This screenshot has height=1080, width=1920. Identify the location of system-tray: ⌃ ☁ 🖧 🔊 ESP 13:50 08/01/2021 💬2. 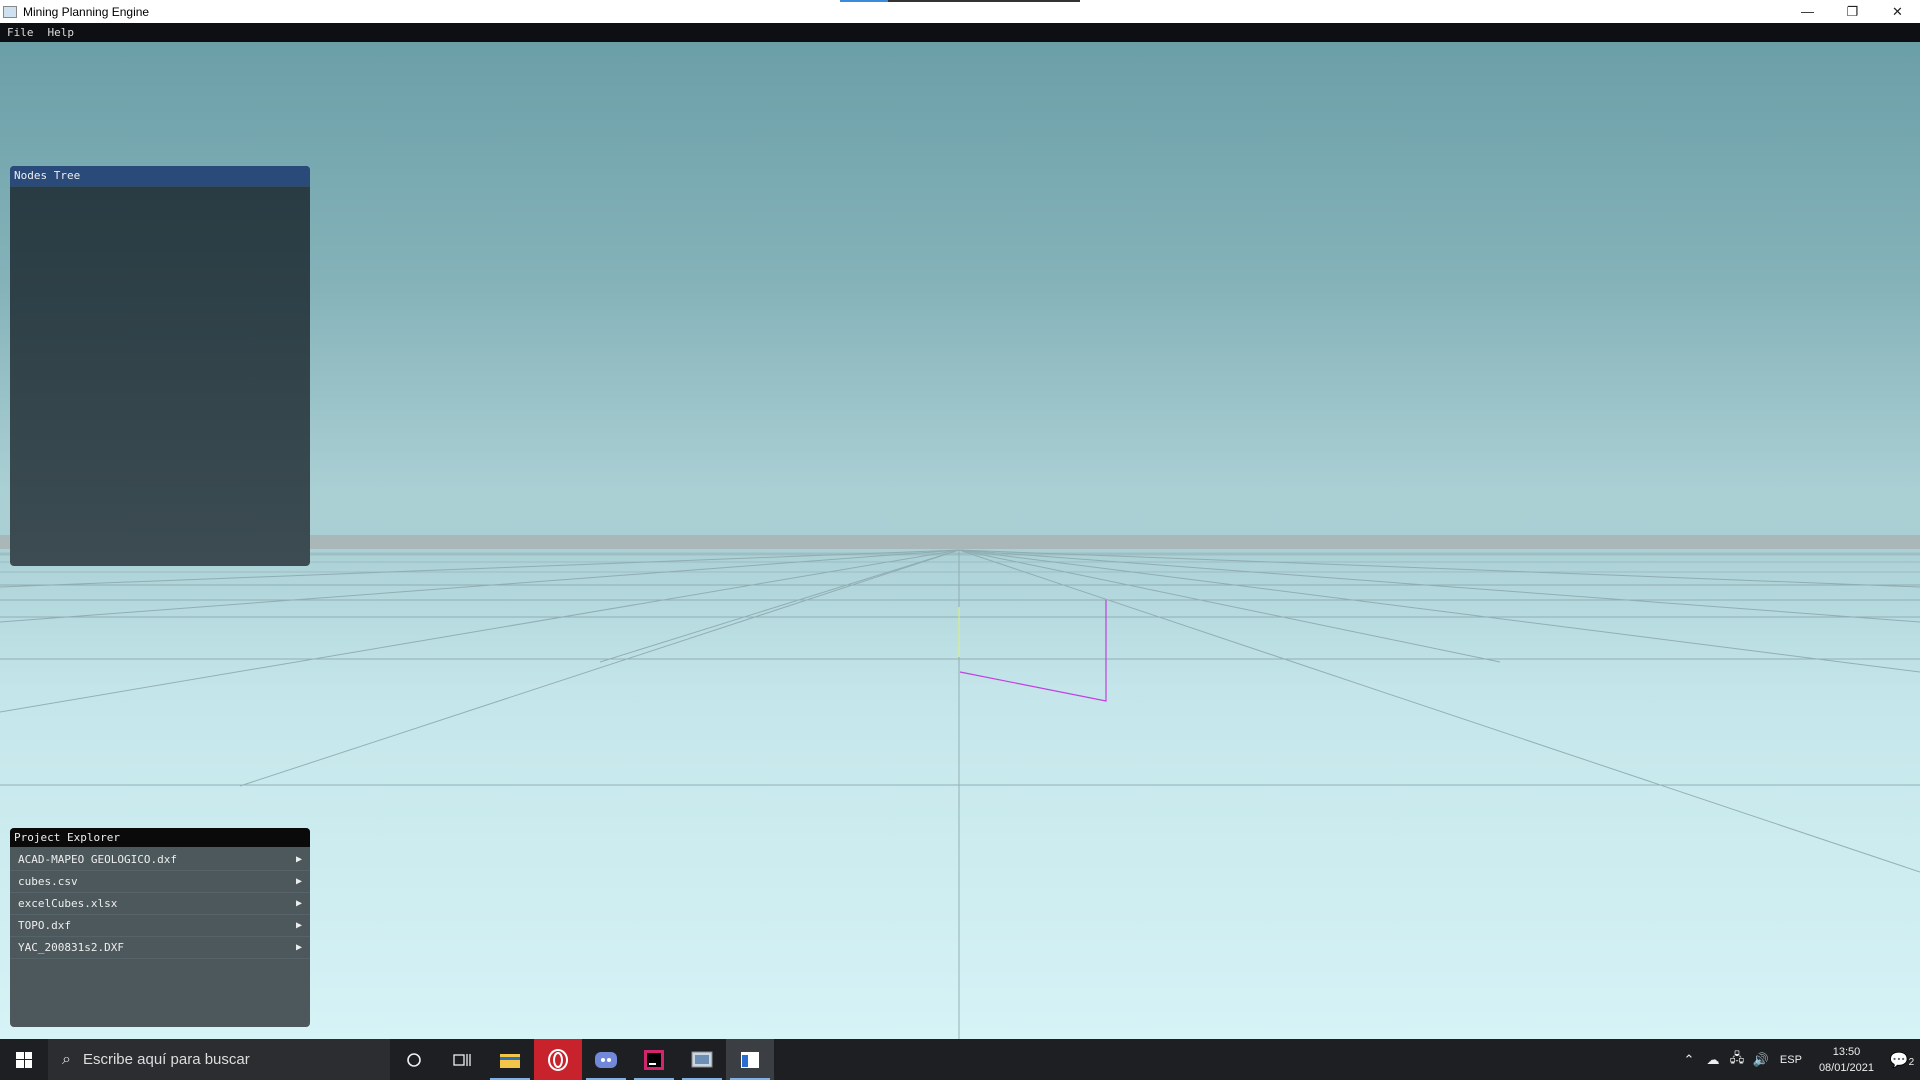
(1798, 1059).